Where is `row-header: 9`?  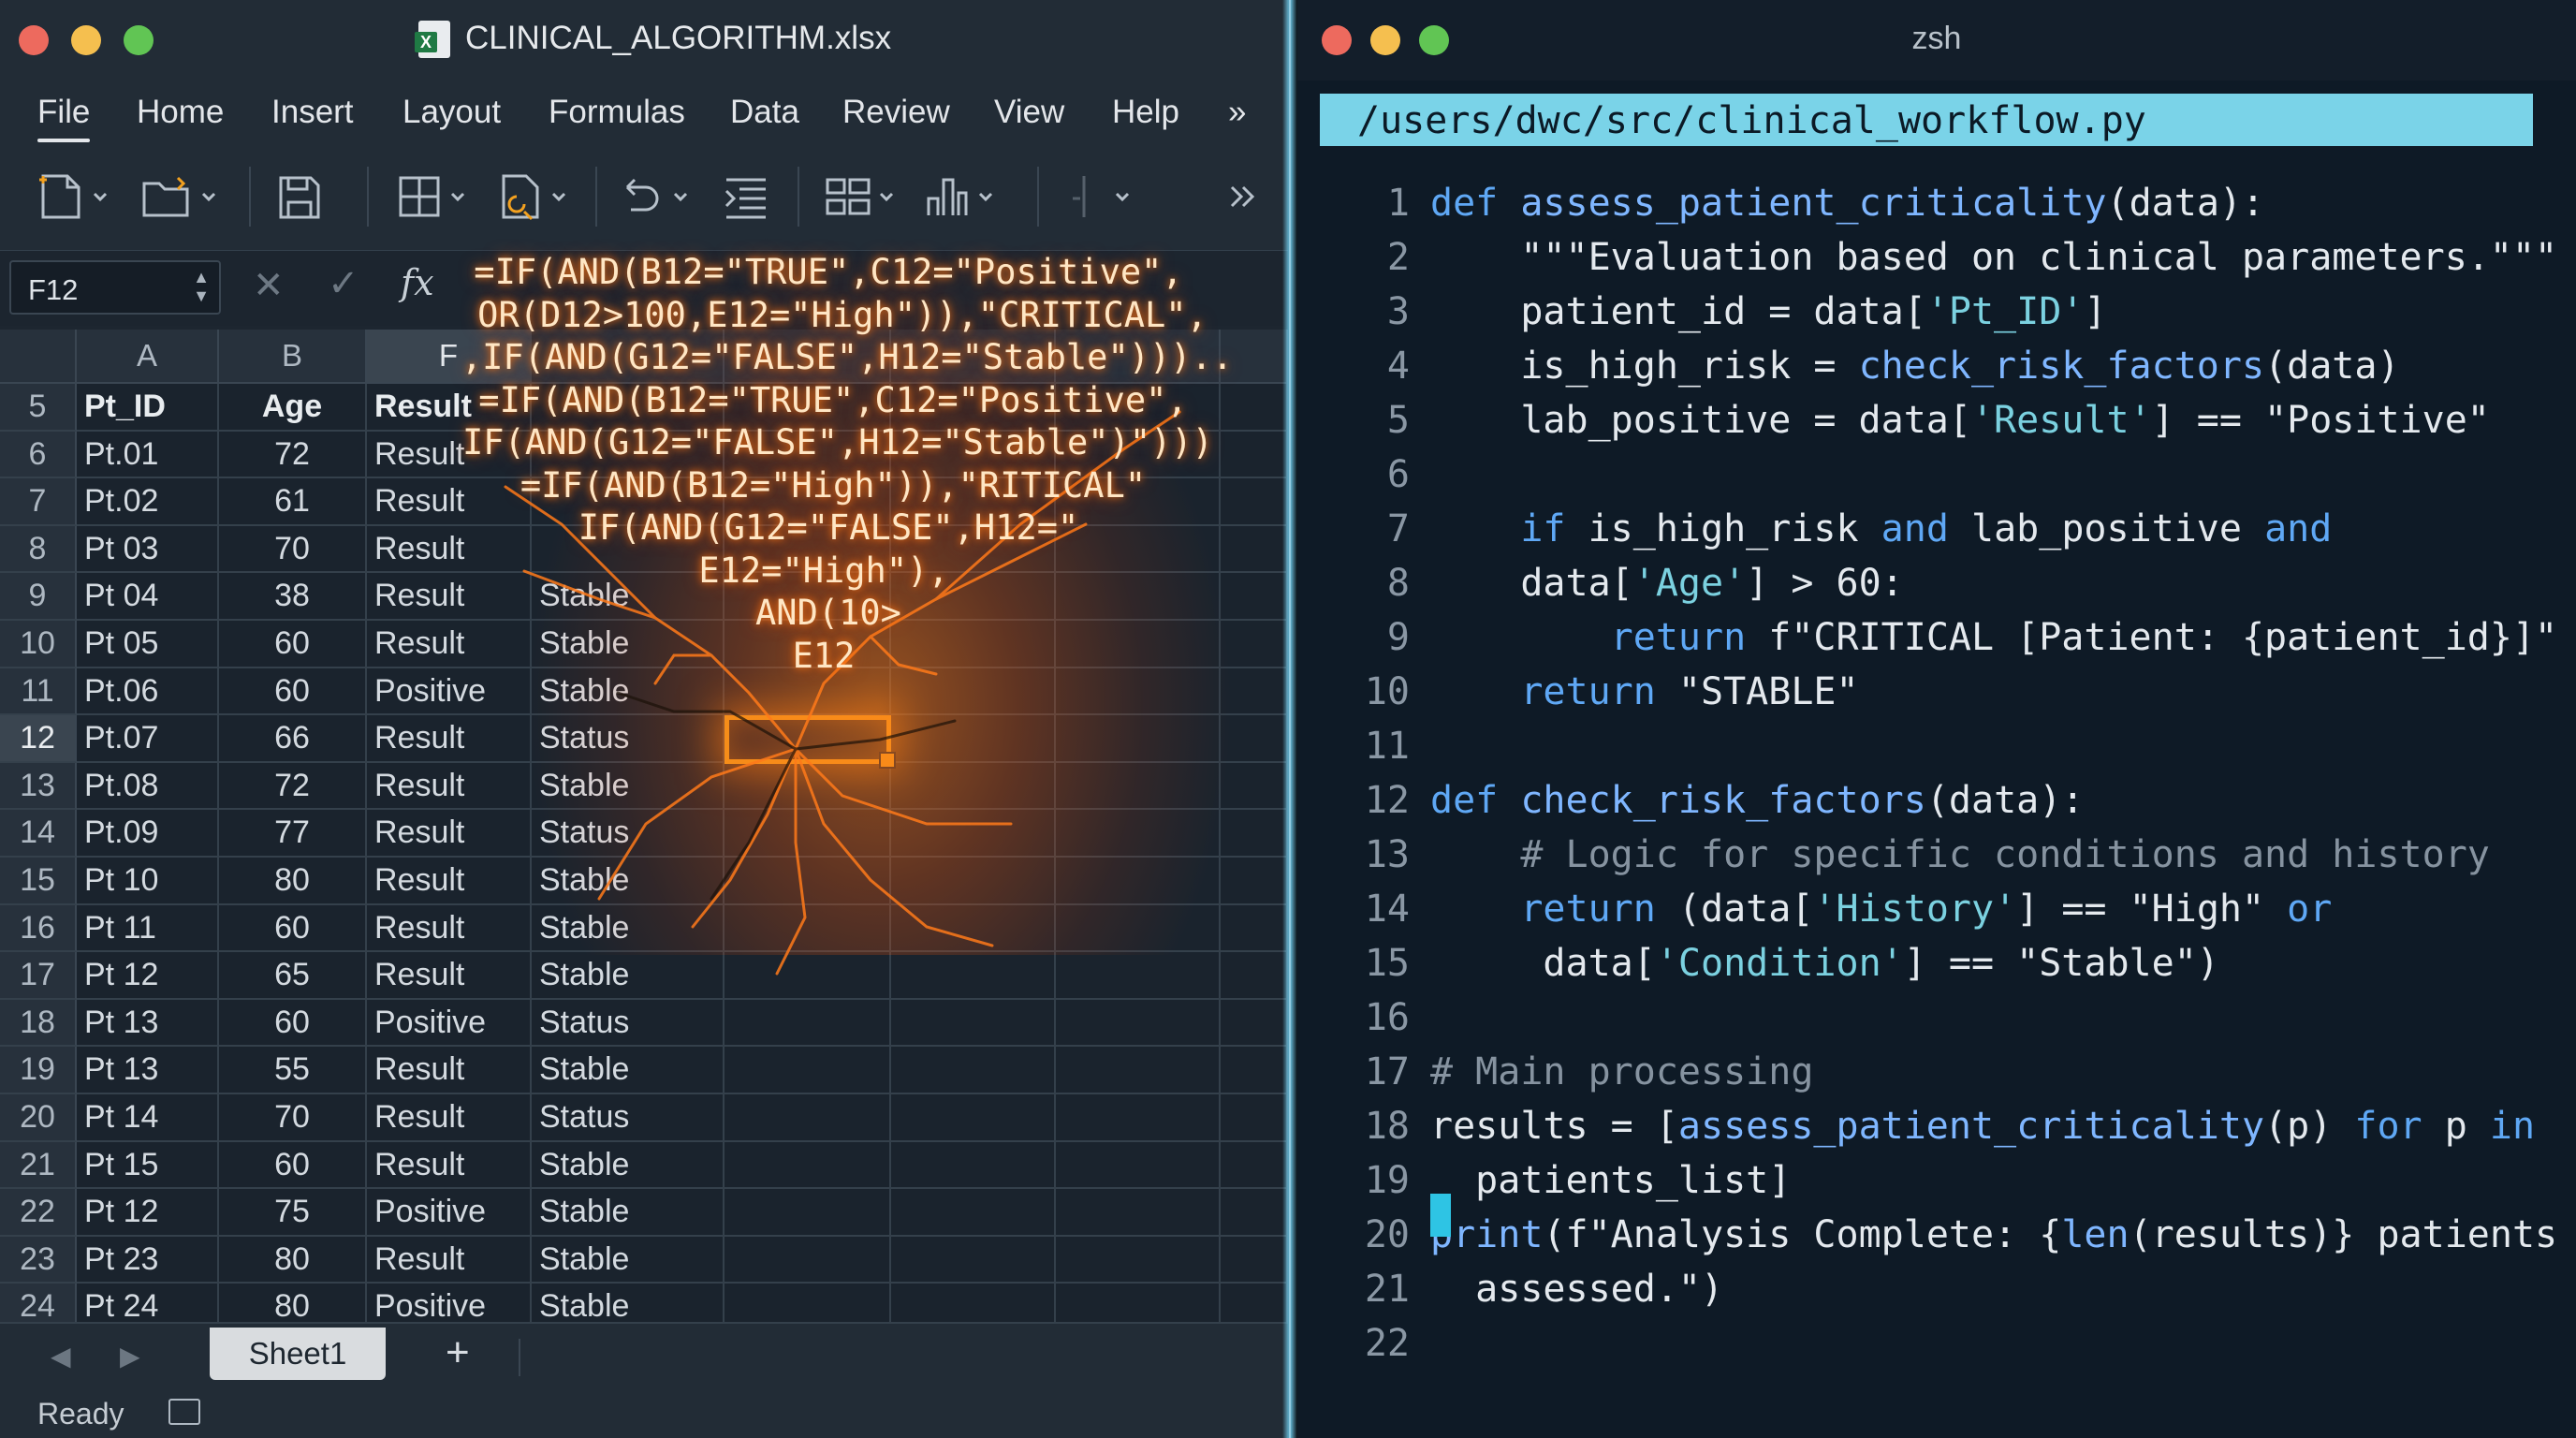 row-header: 9 is located at coordinates (38, 597).